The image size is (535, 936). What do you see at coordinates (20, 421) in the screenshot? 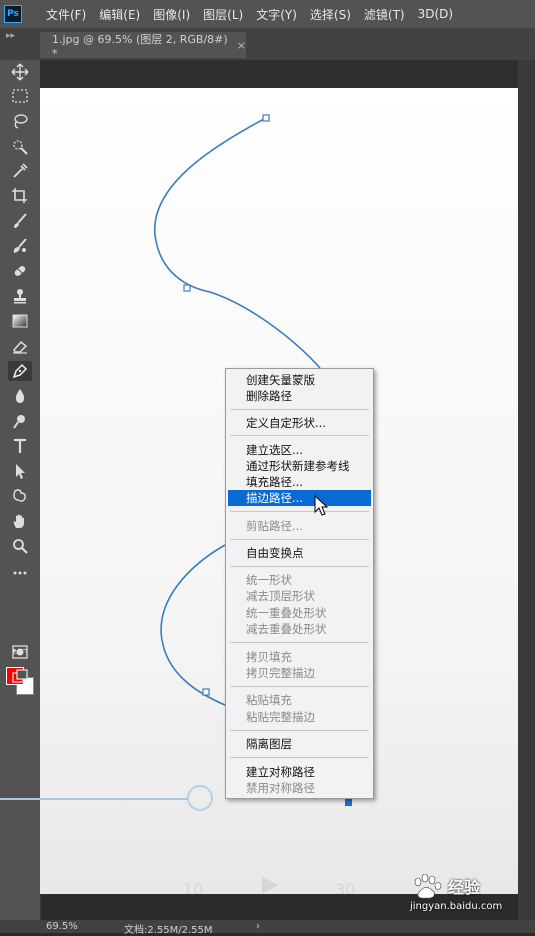
I see `dodge-icon` at bounding box center [20, 421].